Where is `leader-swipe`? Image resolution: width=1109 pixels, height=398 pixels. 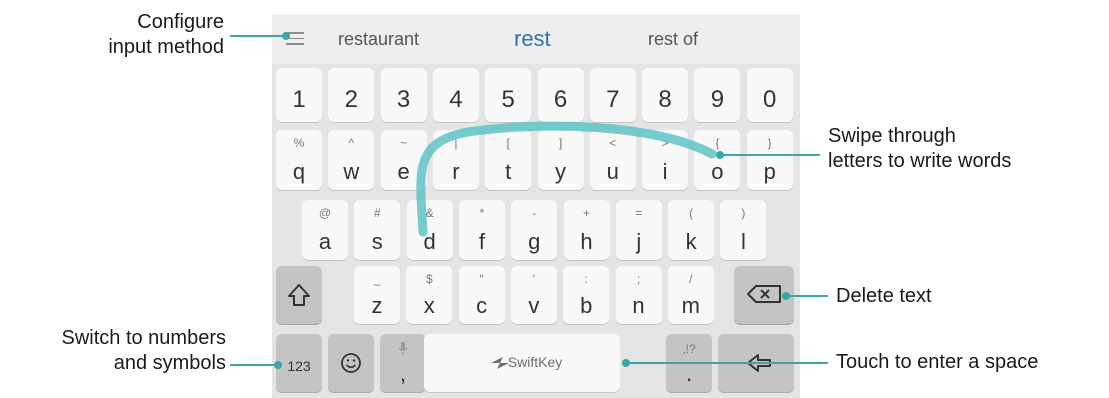
leader-swipe is located at coordinates (770, 155).